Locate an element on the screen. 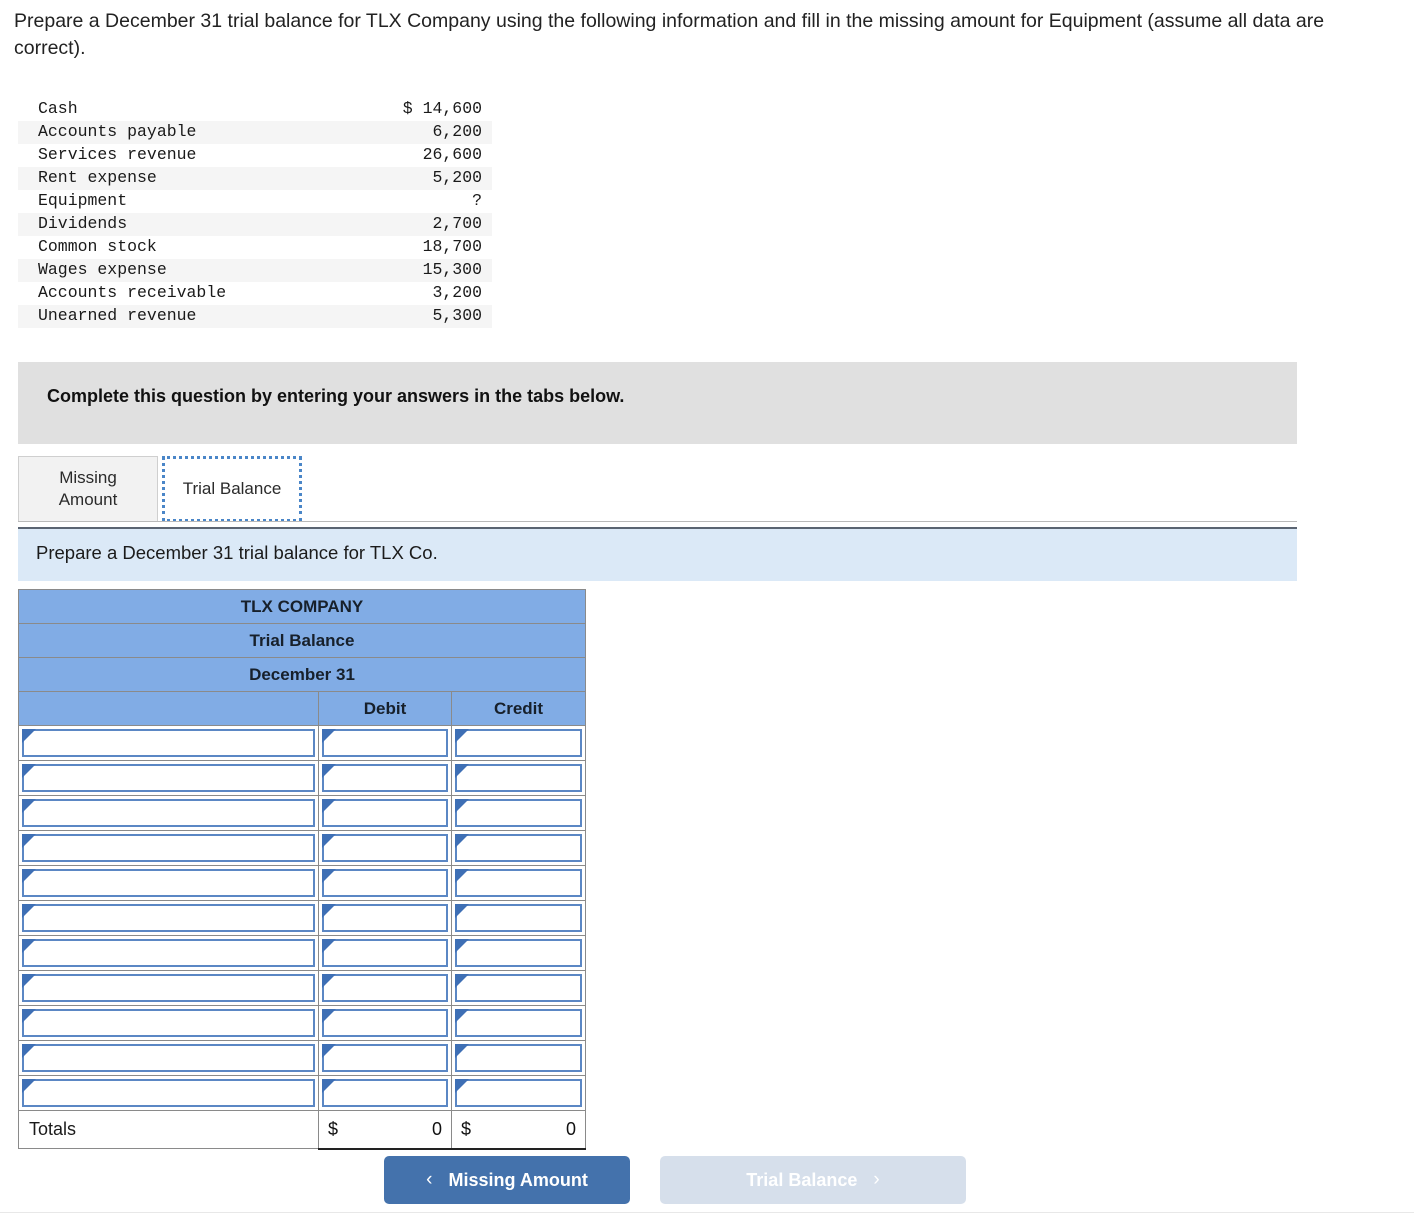 Image resolution: width=1414 pixels, height=1228 pixels. worksheet-statement-name: Trial Balance is located at coordinates (302, 640).